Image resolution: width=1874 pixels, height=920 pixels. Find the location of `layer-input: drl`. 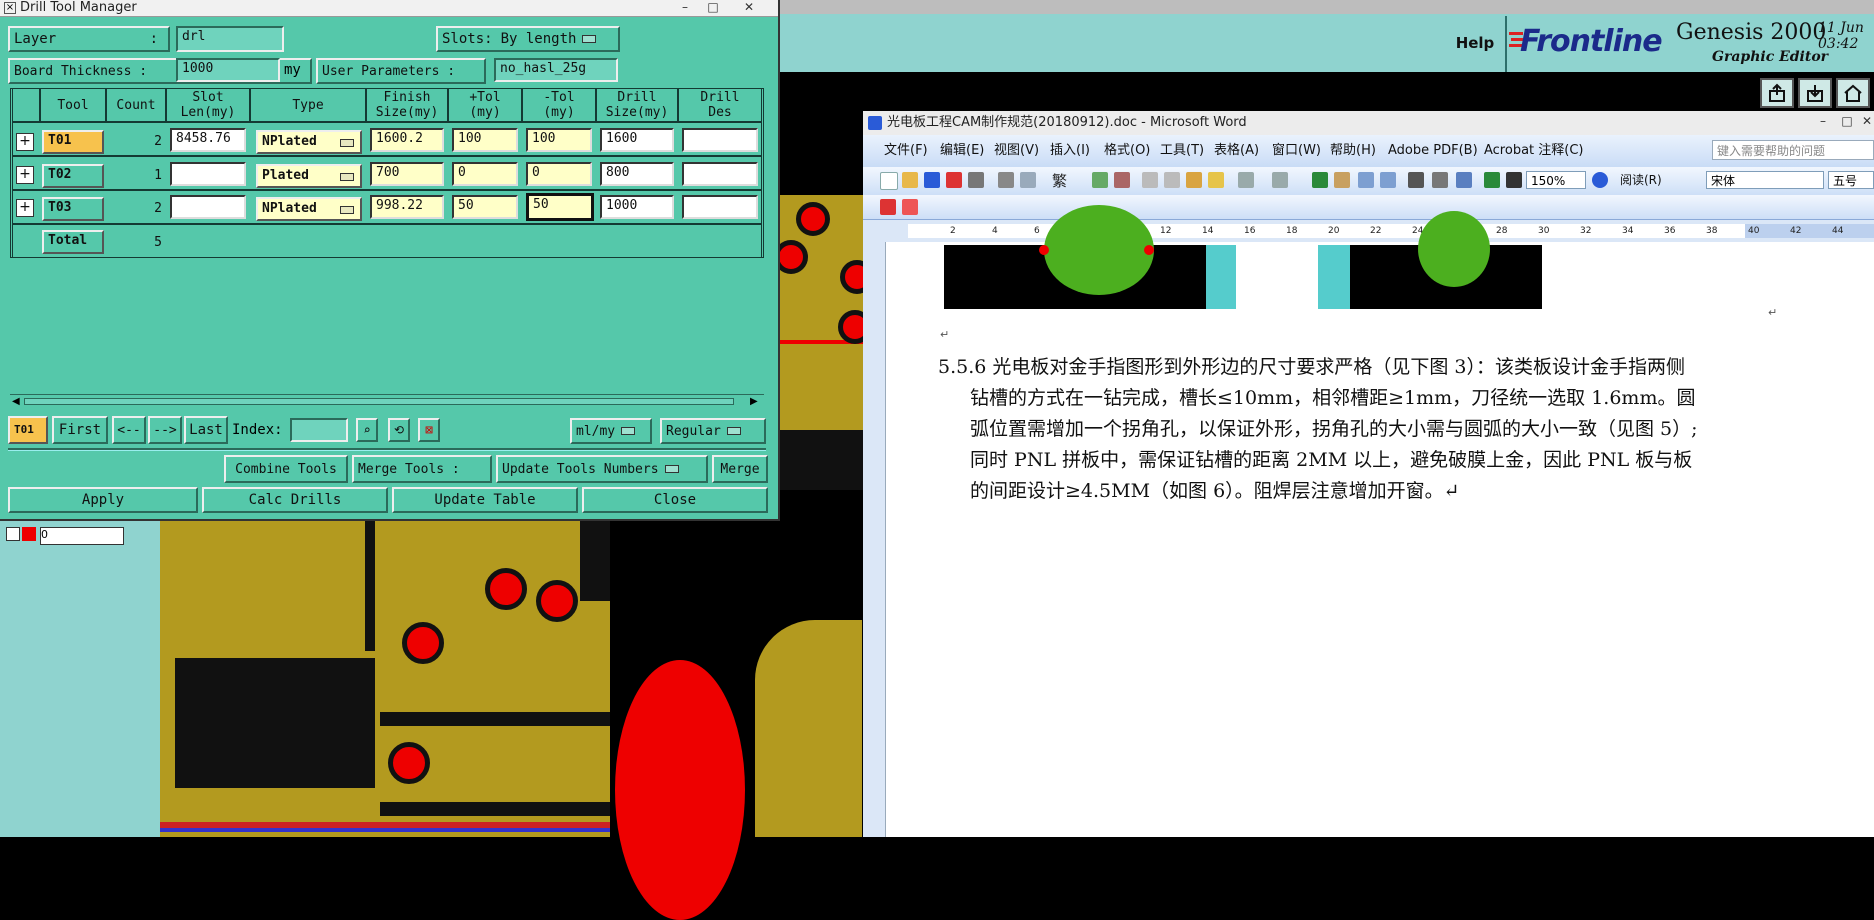

layer-input: drl is located at coordinates (230, 39).